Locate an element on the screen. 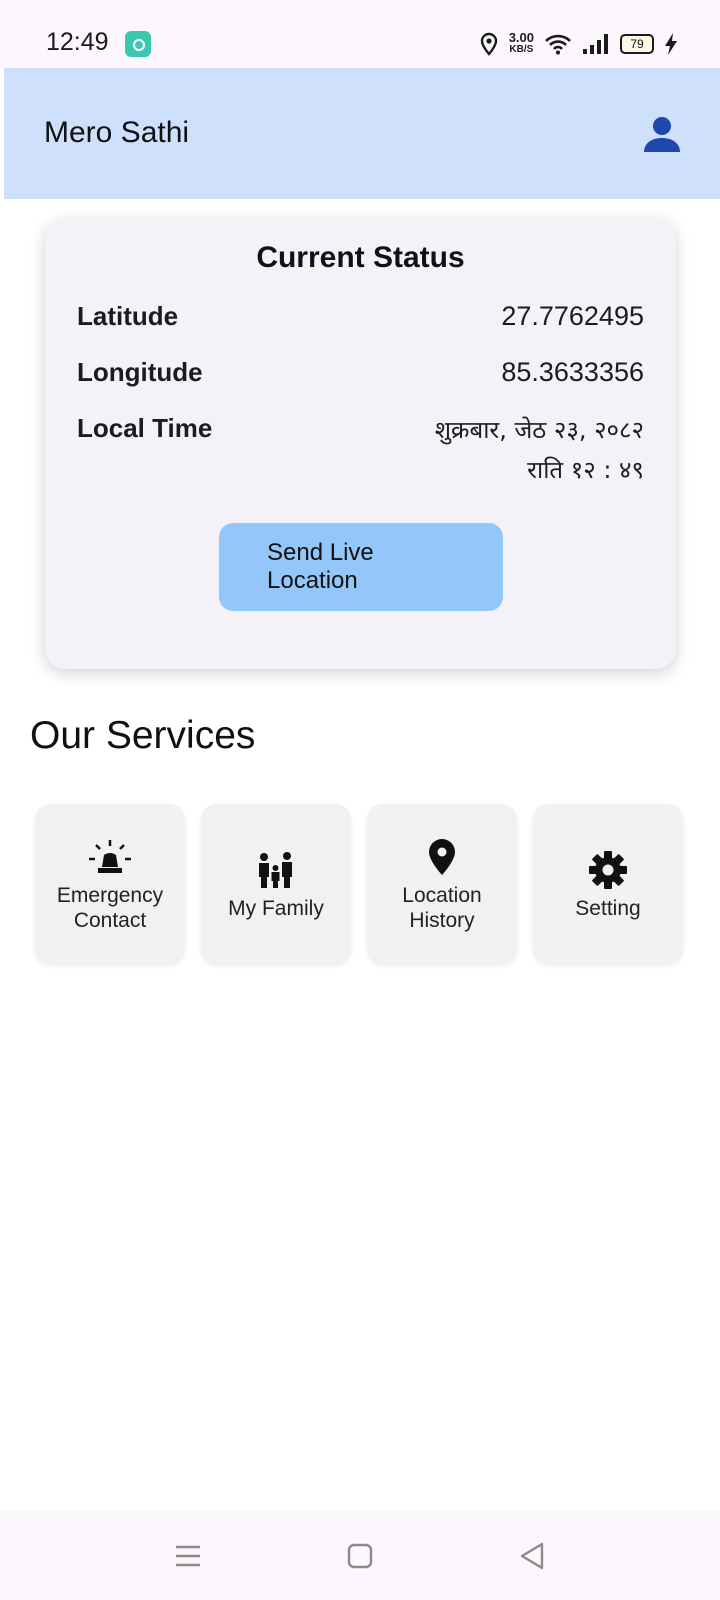 This screenshot has height=1600, width=720. latitude-label: Latitude is located at coordinates (128, 316).